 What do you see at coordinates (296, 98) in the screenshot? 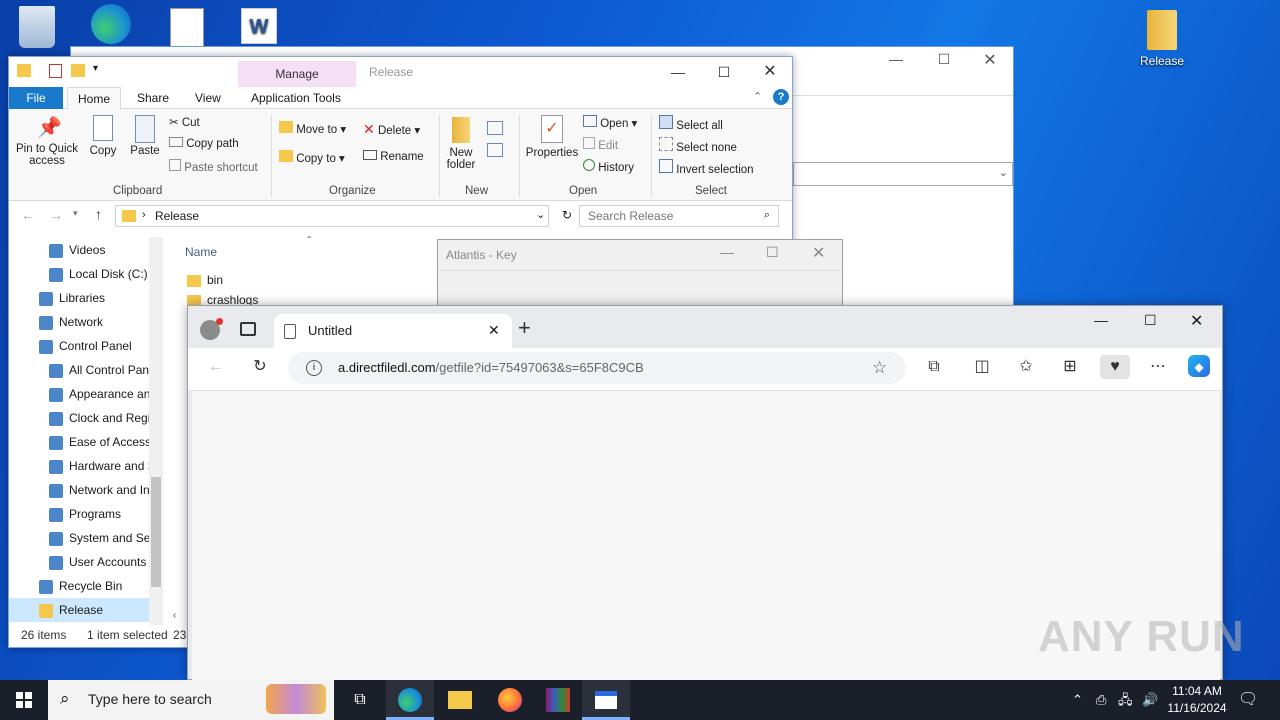
I see `tab-application-tools: Application Tools` at bounding box center [296, 98].